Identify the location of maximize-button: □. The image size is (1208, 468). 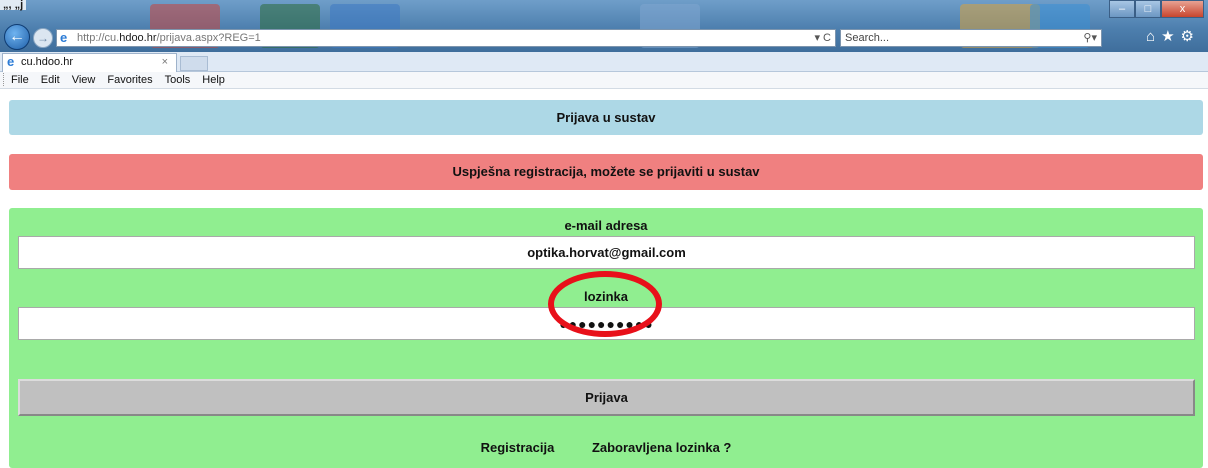
(1148, 9).